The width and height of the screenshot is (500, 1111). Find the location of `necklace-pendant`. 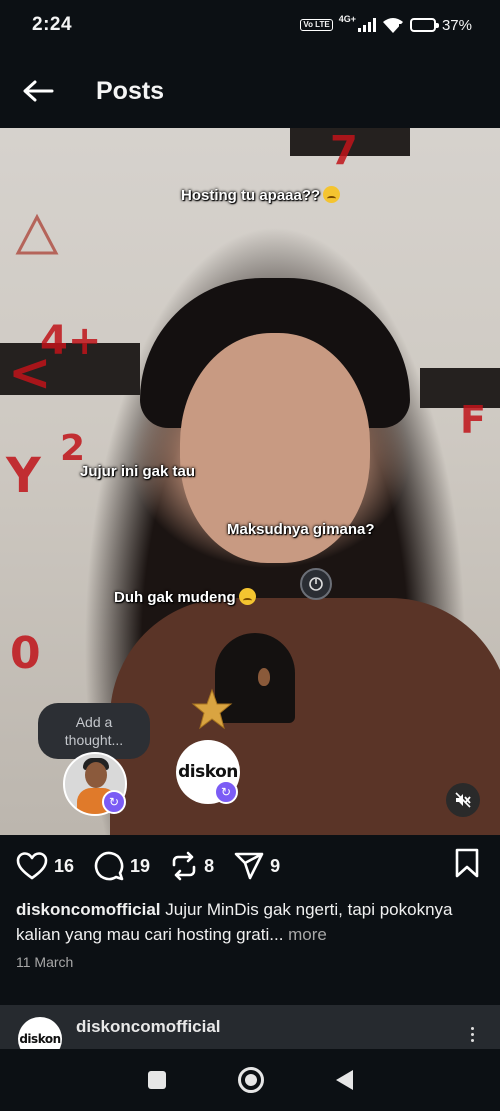

necklace-pendant is located at coordinates (264, 677).